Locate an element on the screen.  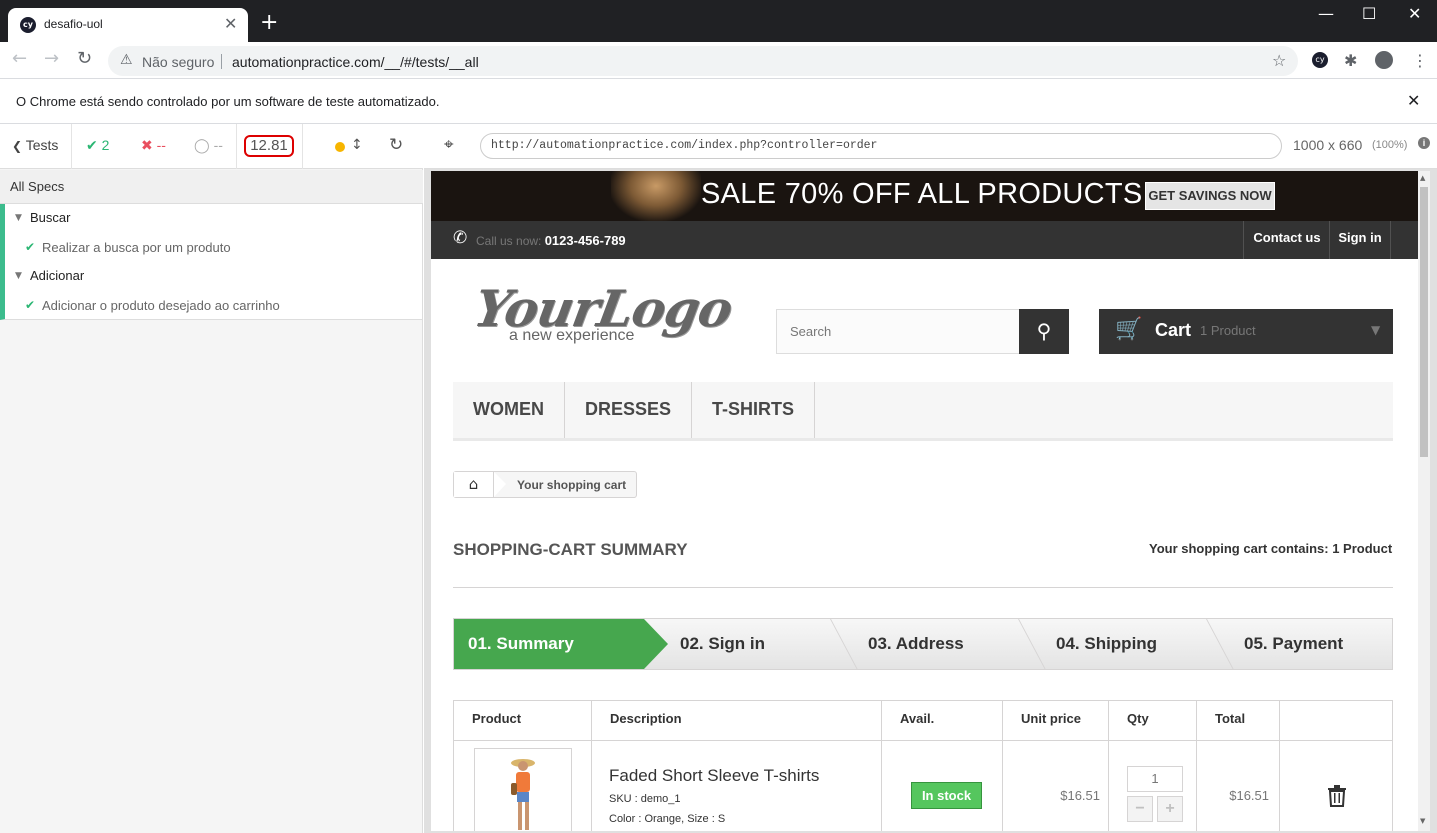
suite-title: Adicionar is located at coordinates (57, 275).